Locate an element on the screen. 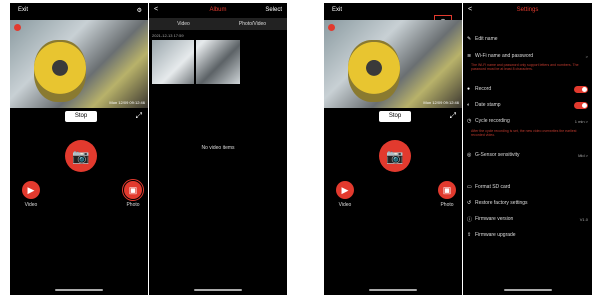 The height and width of the screenshot is (297, 592). date-stamp-toggle is located at coordinates (581, 105).